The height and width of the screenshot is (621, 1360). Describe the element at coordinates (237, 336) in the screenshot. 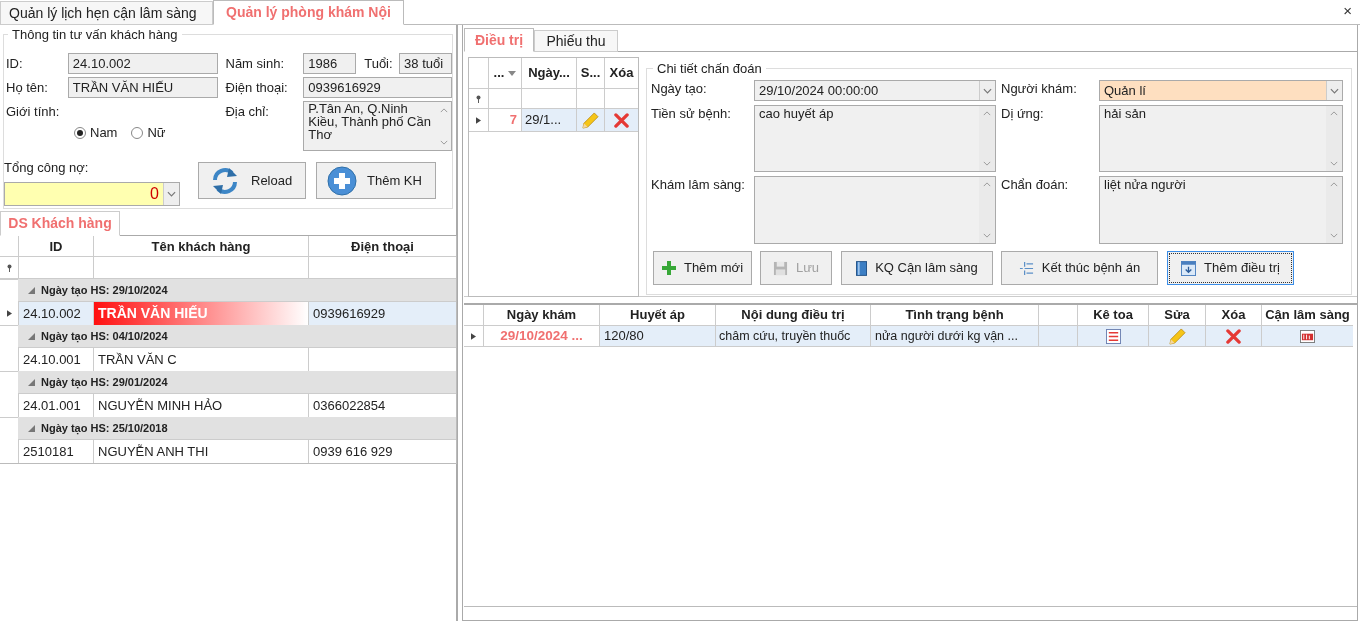

I see `group-row: Ngày tạo HS: 04/10/2024` at that location.